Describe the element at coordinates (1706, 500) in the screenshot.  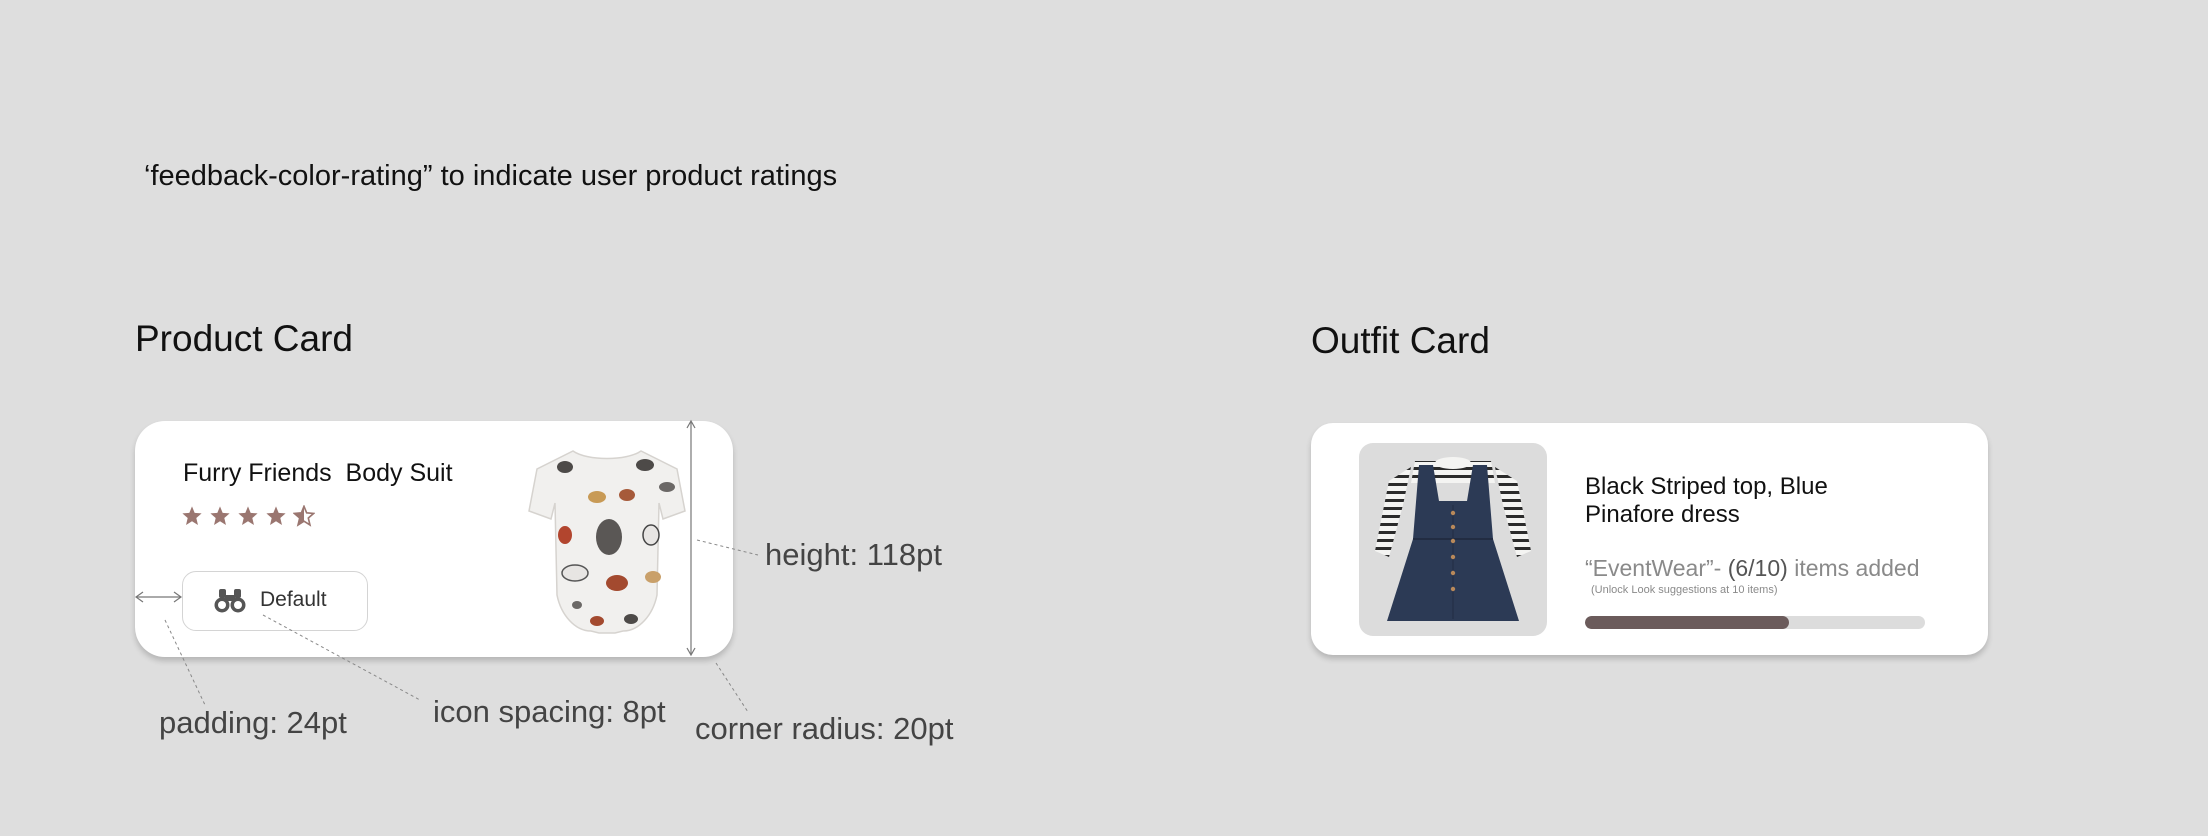
I see `outfit-title: Black Striped top, Blue Pinafore dress` at that location.